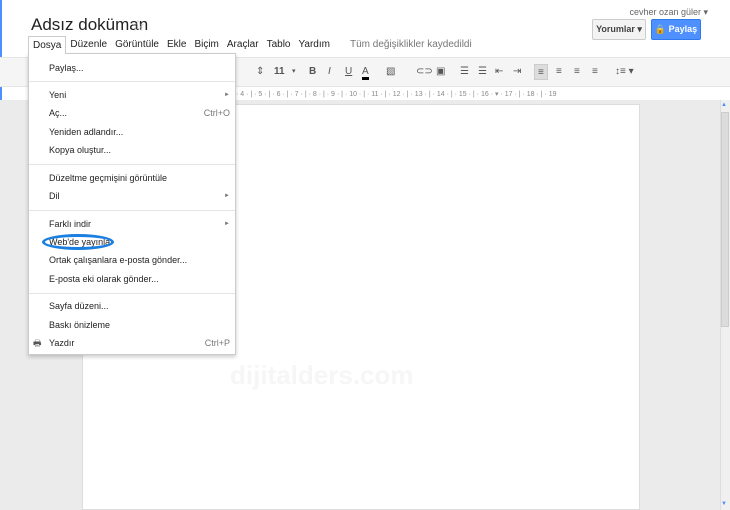  I want to click on shortcut: Ctrl+O, so click(216, 113).